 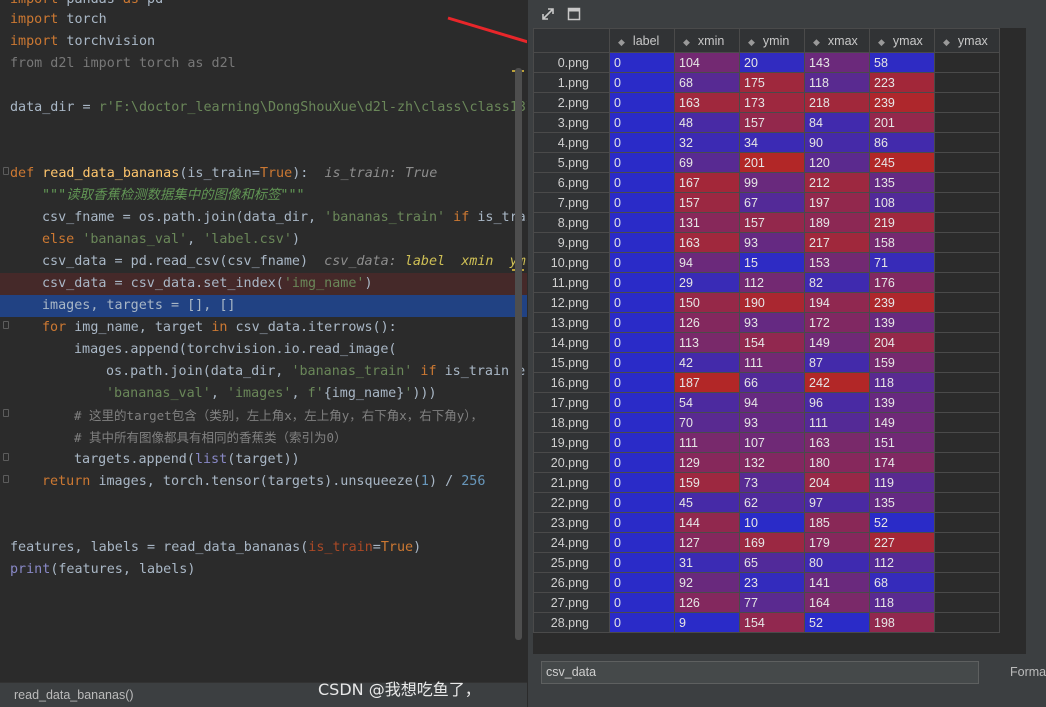 I want to click on table-row: 3.png 0 48 157 84 201, so click(x=766, y=122).